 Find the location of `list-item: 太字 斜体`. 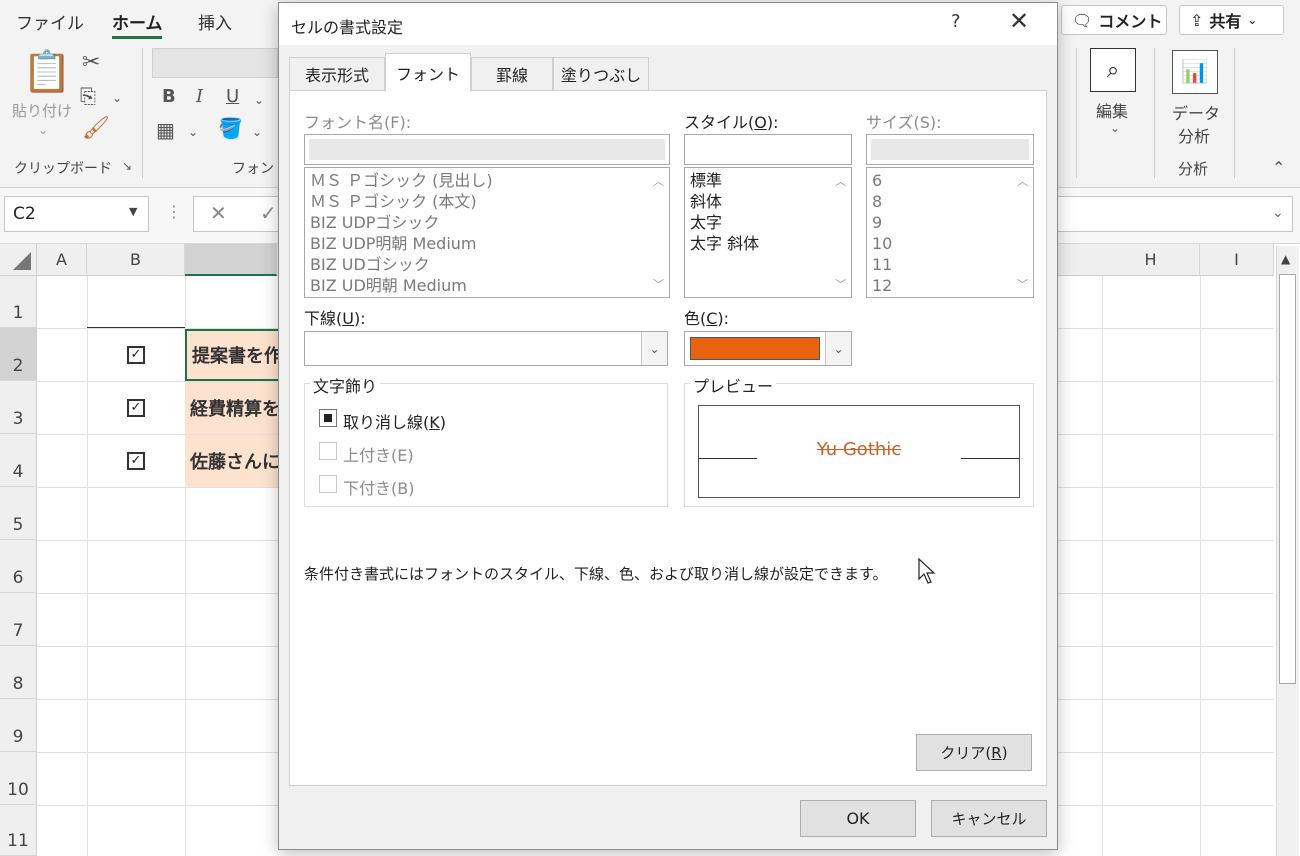

list-item: 太字 斜体 is located at coordinates (724, 243).